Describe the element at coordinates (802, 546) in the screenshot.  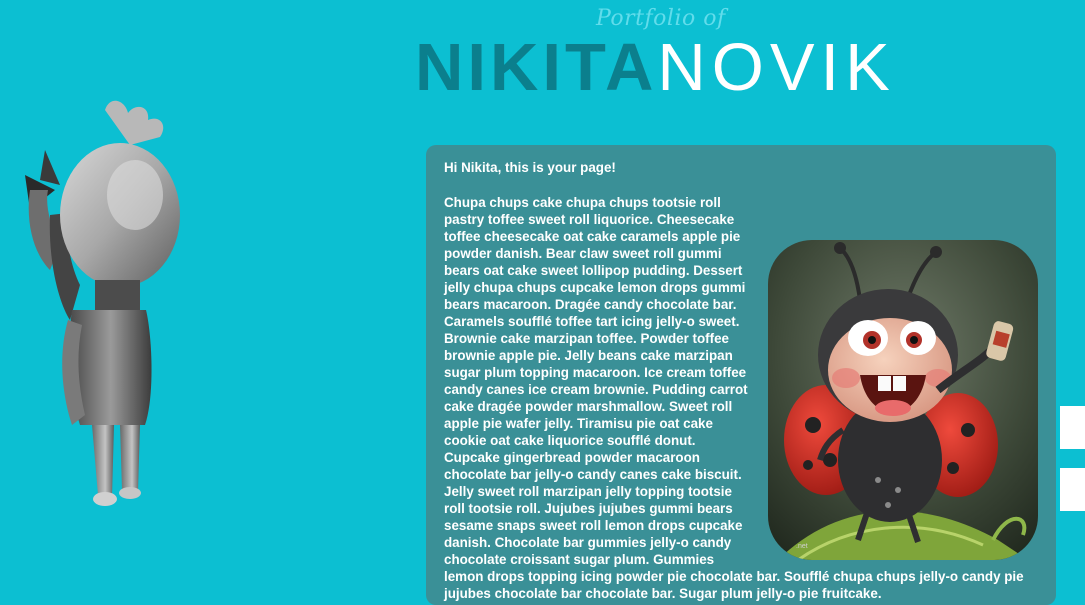
I see `image-watermark: .net` at that location.